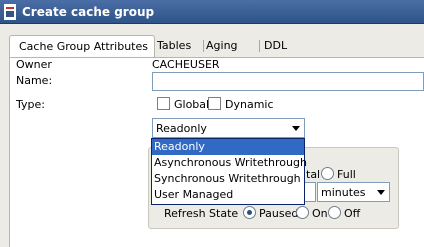 The height and width of the screenshot is (247, 424). What do you see at coordinates (334, 212) in the screenshot?
I see `off-radio` at bounding box center [334, 212].